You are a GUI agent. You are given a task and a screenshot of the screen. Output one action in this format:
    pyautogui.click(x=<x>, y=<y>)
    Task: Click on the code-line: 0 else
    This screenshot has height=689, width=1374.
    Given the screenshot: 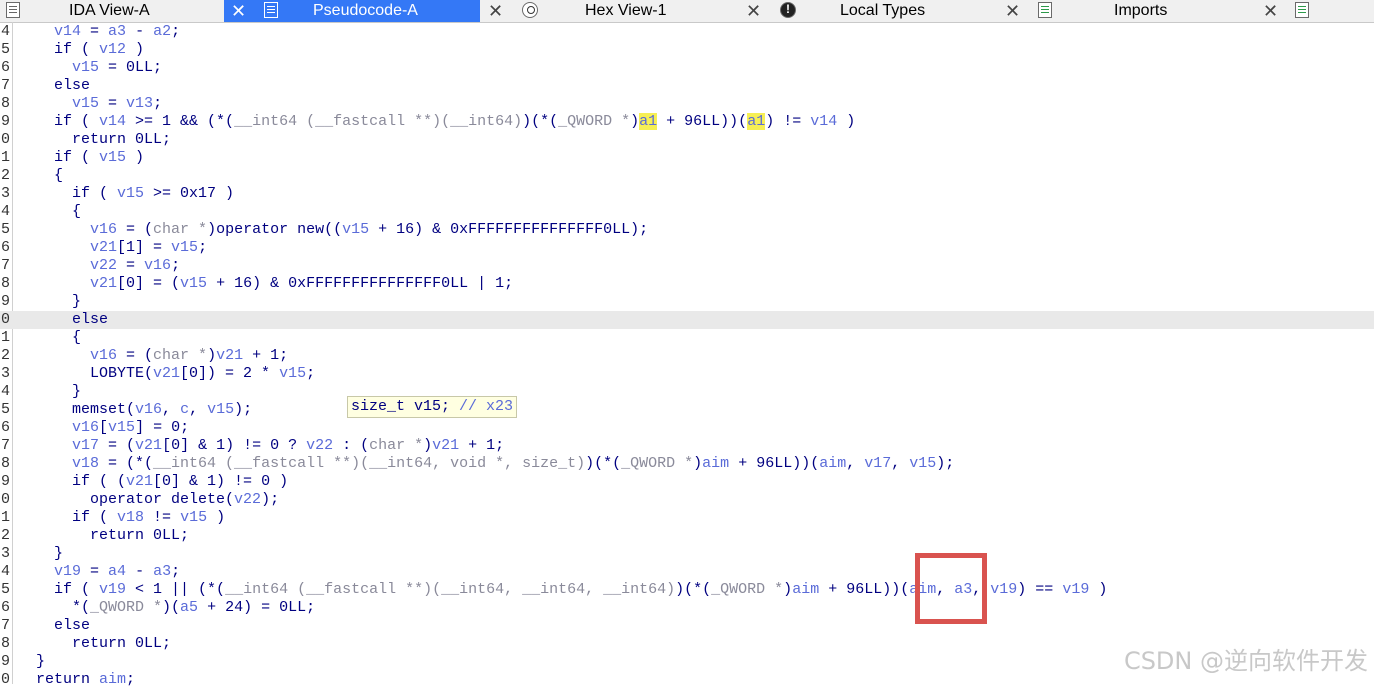 What is the action you would take?
    pyautogui.click(x=687, y=320)
    